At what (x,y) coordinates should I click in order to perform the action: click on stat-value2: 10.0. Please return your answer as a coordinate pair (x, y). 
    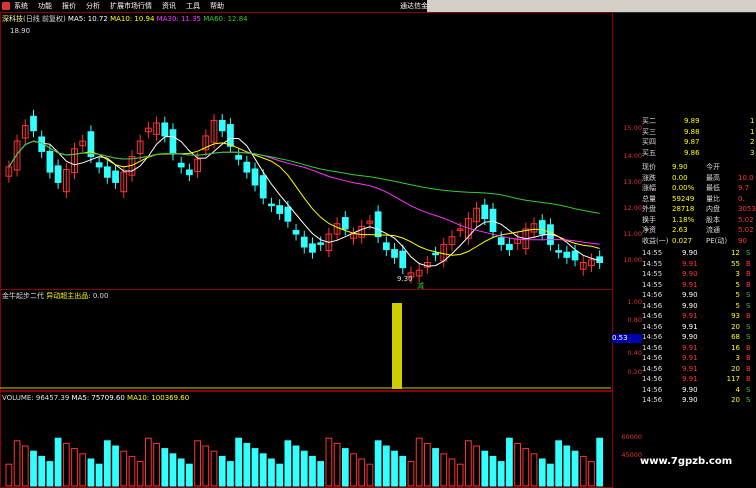
    Looking at the image, I should click on (746, 177).